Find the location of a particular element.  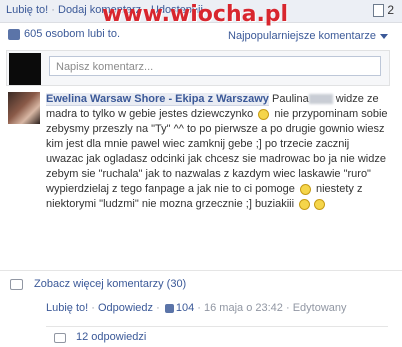

replies-count: 12 odpowiedzi is located at coordinates (111, 337).